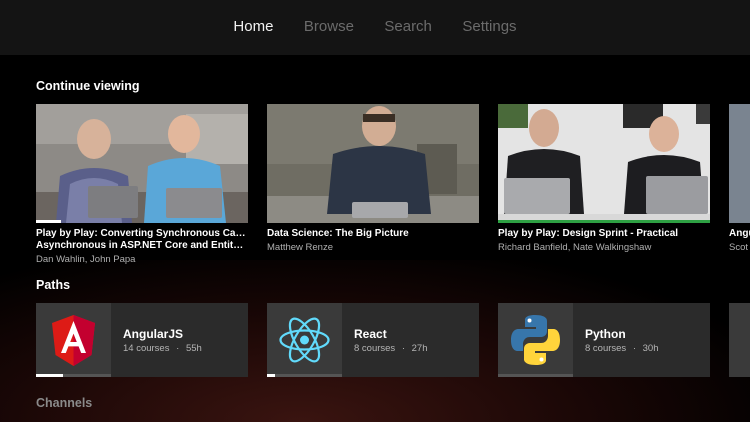  I want to click on nav-browse: Browse, so click(329, 26).